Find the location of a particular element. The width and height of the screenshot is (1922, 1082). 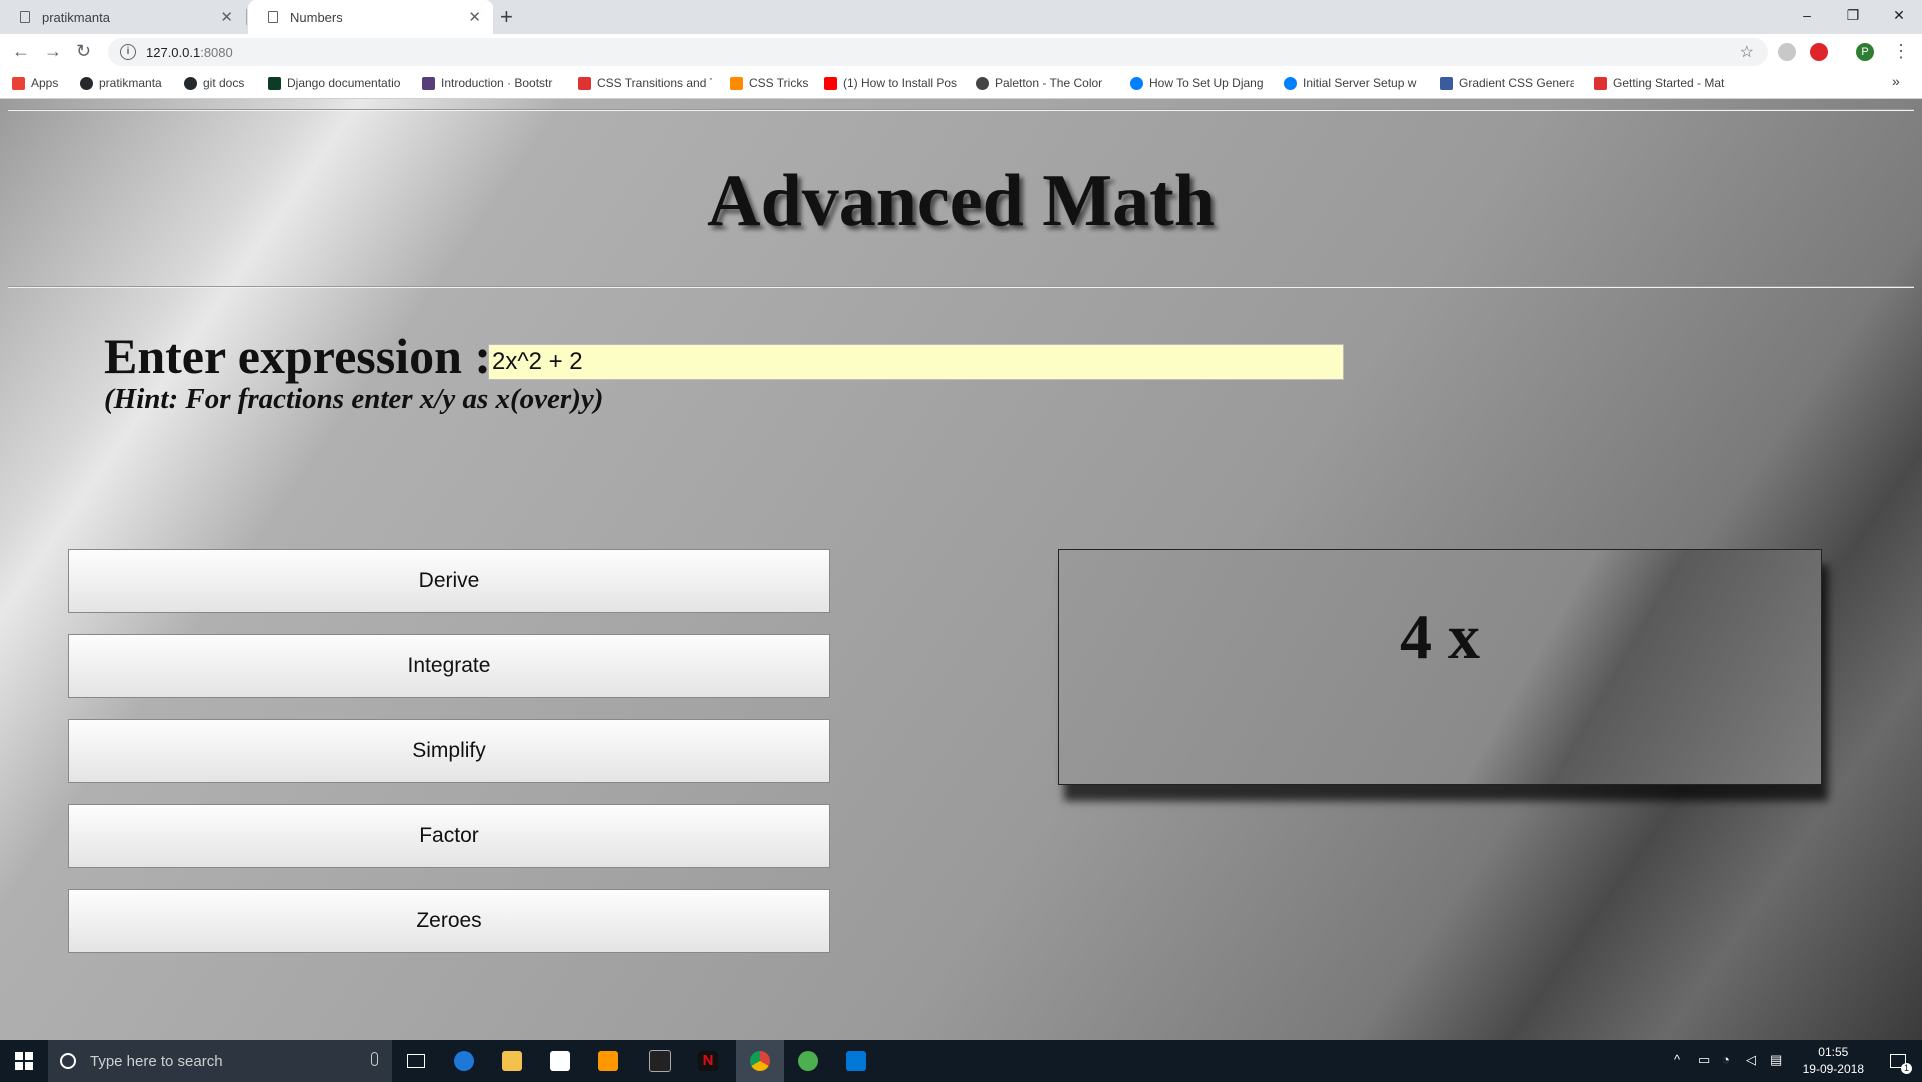

taskbar-clock: 01:55 19-09-2018 is located at coordinates (1833, 1061).